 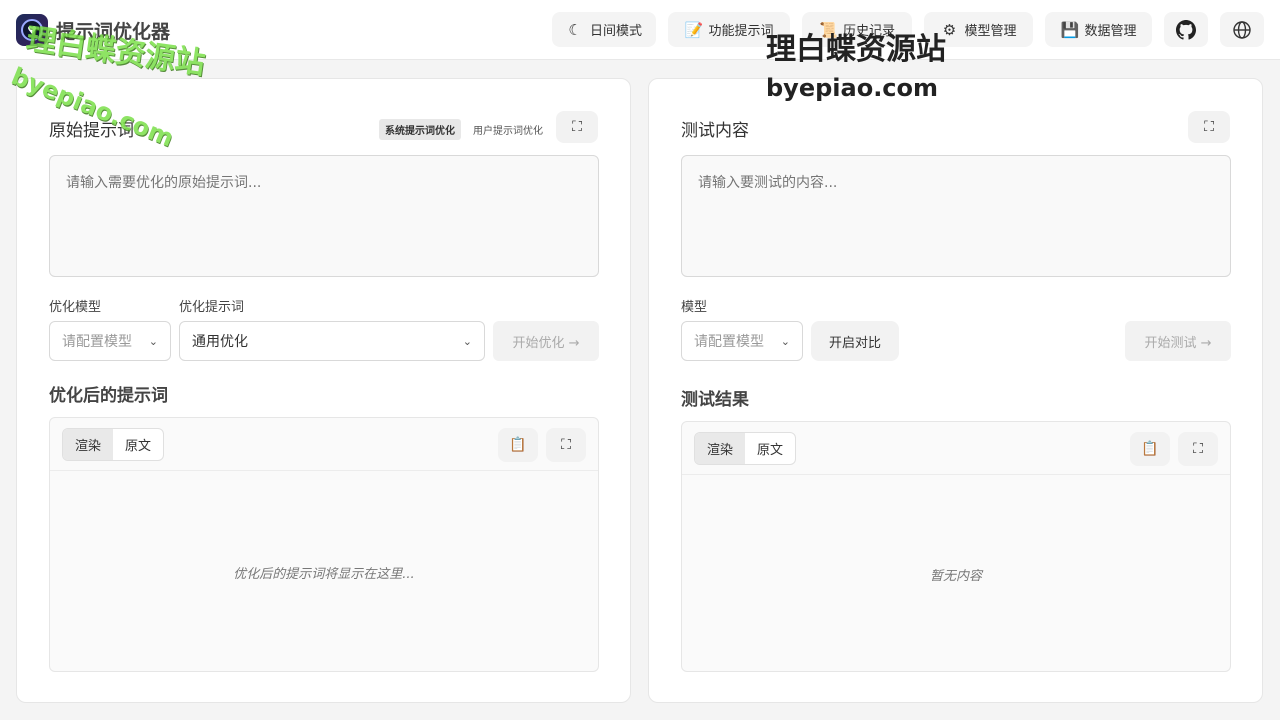 I want to click on test-content-input, so click(x=956, y=216).